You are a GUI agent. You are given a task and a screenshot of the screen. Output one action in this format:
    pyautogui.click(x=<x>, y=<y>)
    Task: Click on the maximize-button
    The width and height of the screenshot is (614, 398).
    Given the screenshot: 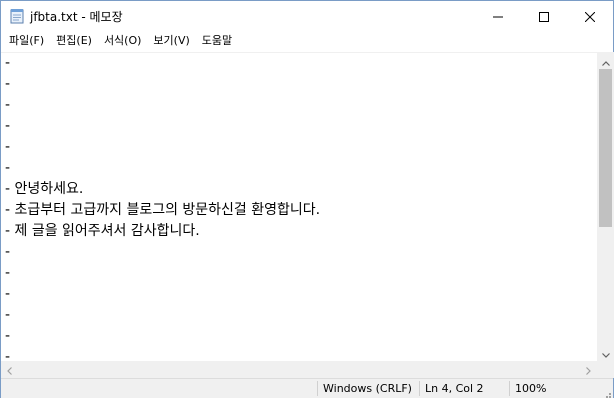 What is the action you would take?
    pyautogui.click(x=544, y=16)
    